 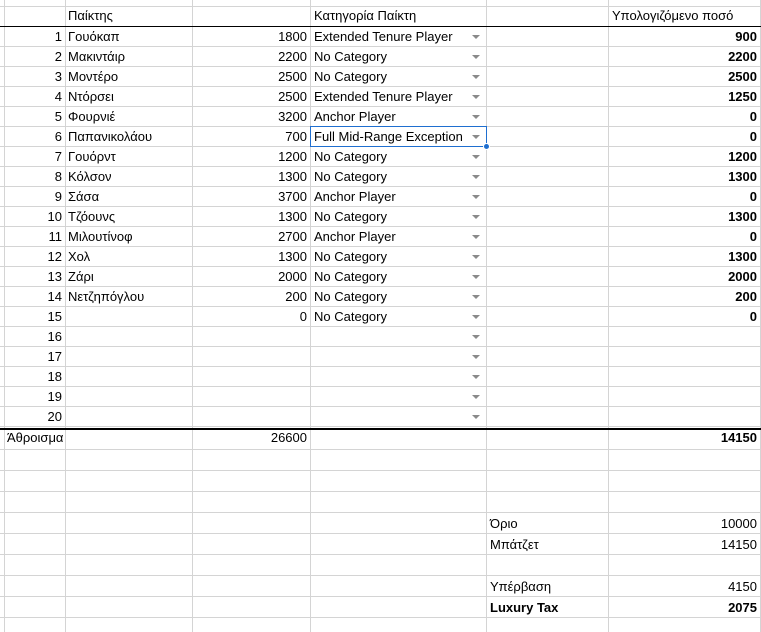 I want to click on salary-cell: 2500, so click(x=251, y=77).